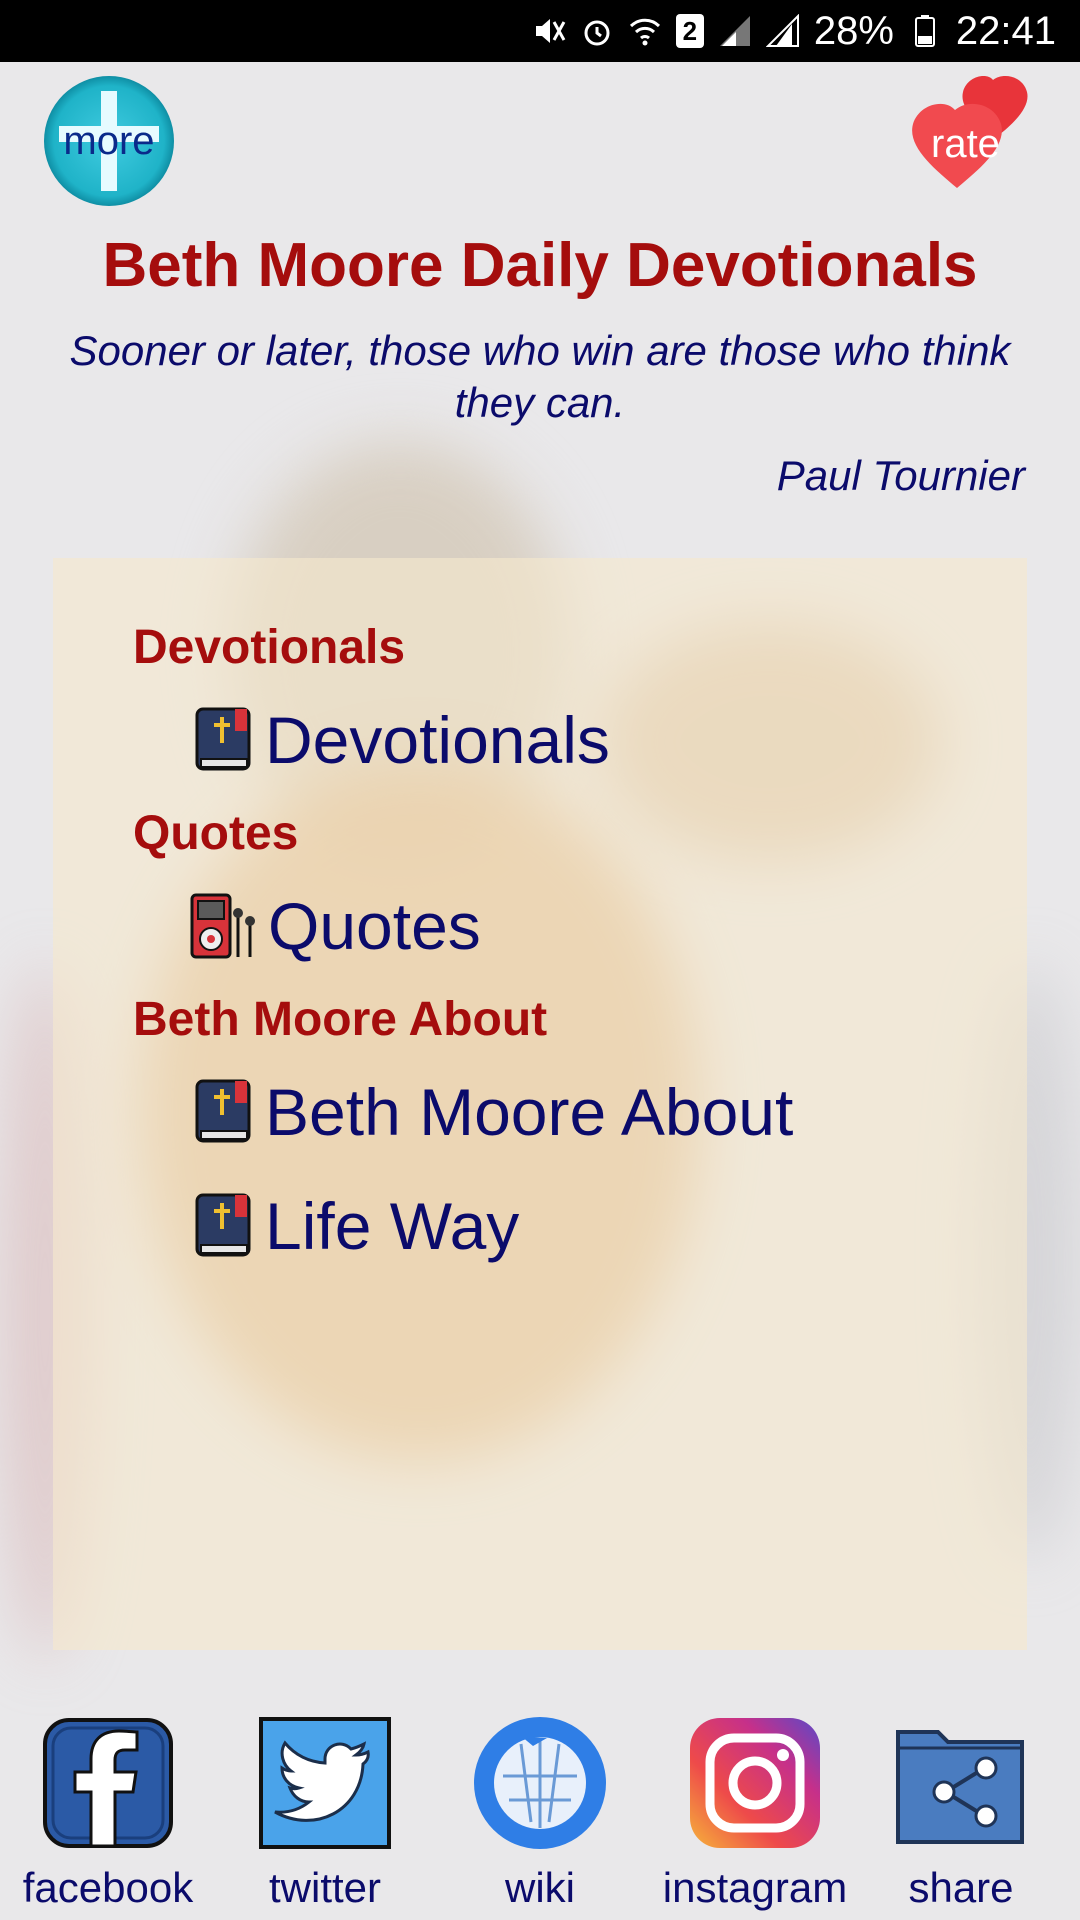 The width and height of the screenshot is (1080, 1920). I want to click on signal-icon, so click(735, 31).